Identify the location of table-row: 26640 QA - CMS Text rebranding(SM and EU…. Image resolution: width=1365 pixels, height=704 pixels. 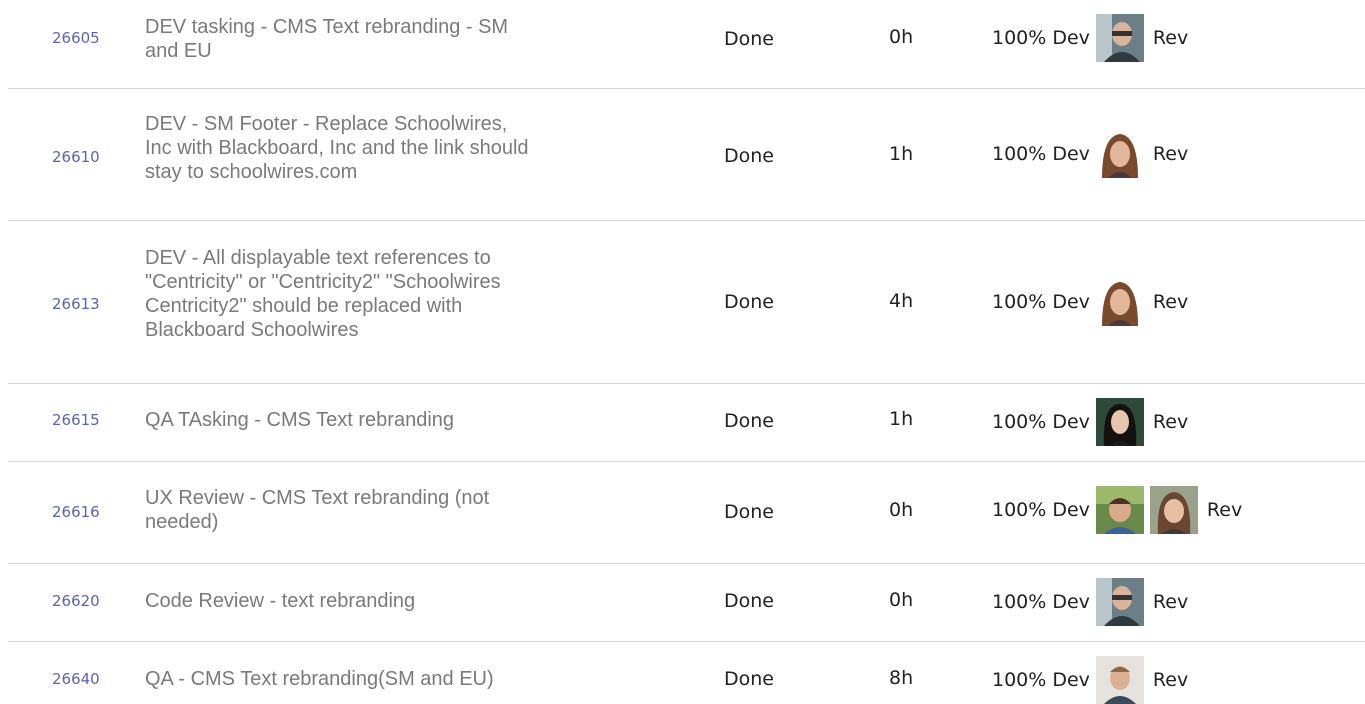
(686, 673).